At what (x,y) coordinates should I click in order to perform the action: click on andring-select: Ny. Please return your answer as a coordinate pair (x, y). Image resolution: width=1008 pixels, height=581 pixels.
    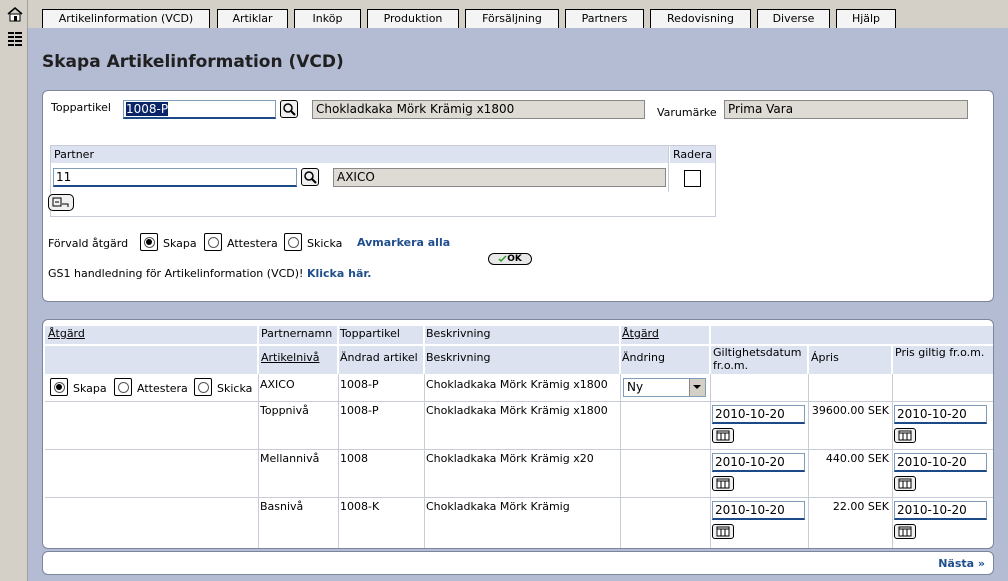
    Looking at the image, I should click on (664, 387).